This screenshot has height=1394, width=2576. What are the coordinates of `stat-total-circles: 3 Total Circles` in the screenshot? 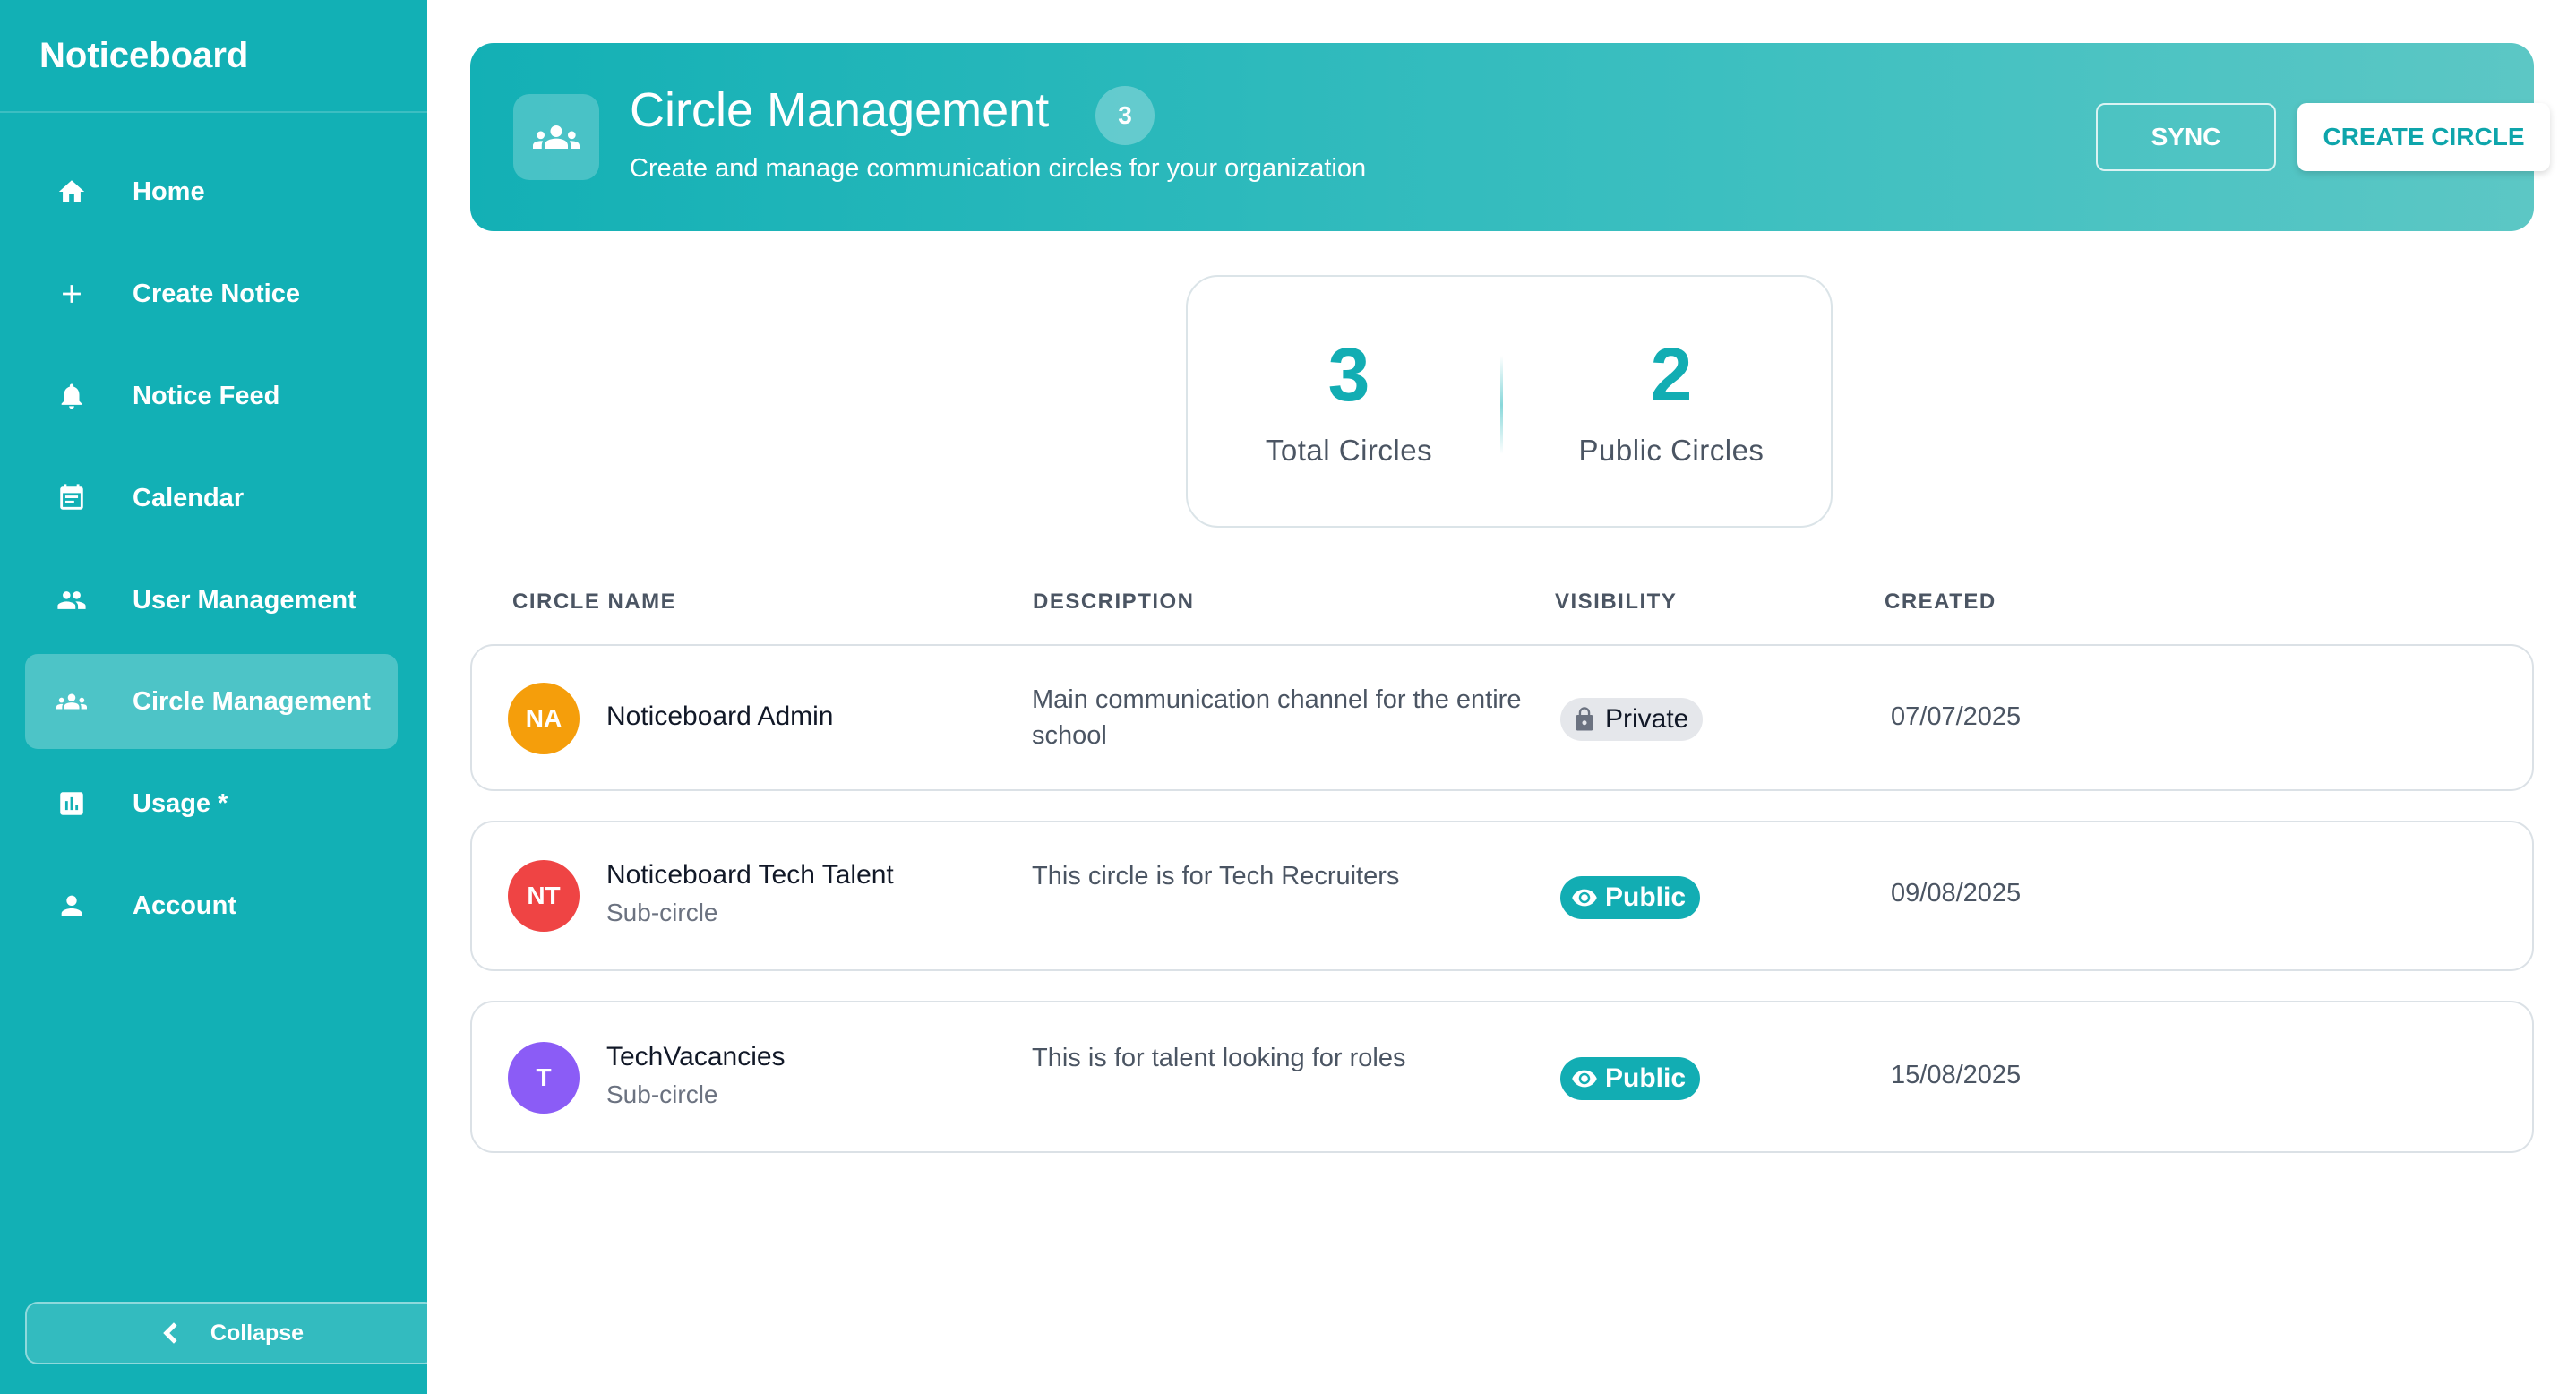 It's located at (1349, 402).